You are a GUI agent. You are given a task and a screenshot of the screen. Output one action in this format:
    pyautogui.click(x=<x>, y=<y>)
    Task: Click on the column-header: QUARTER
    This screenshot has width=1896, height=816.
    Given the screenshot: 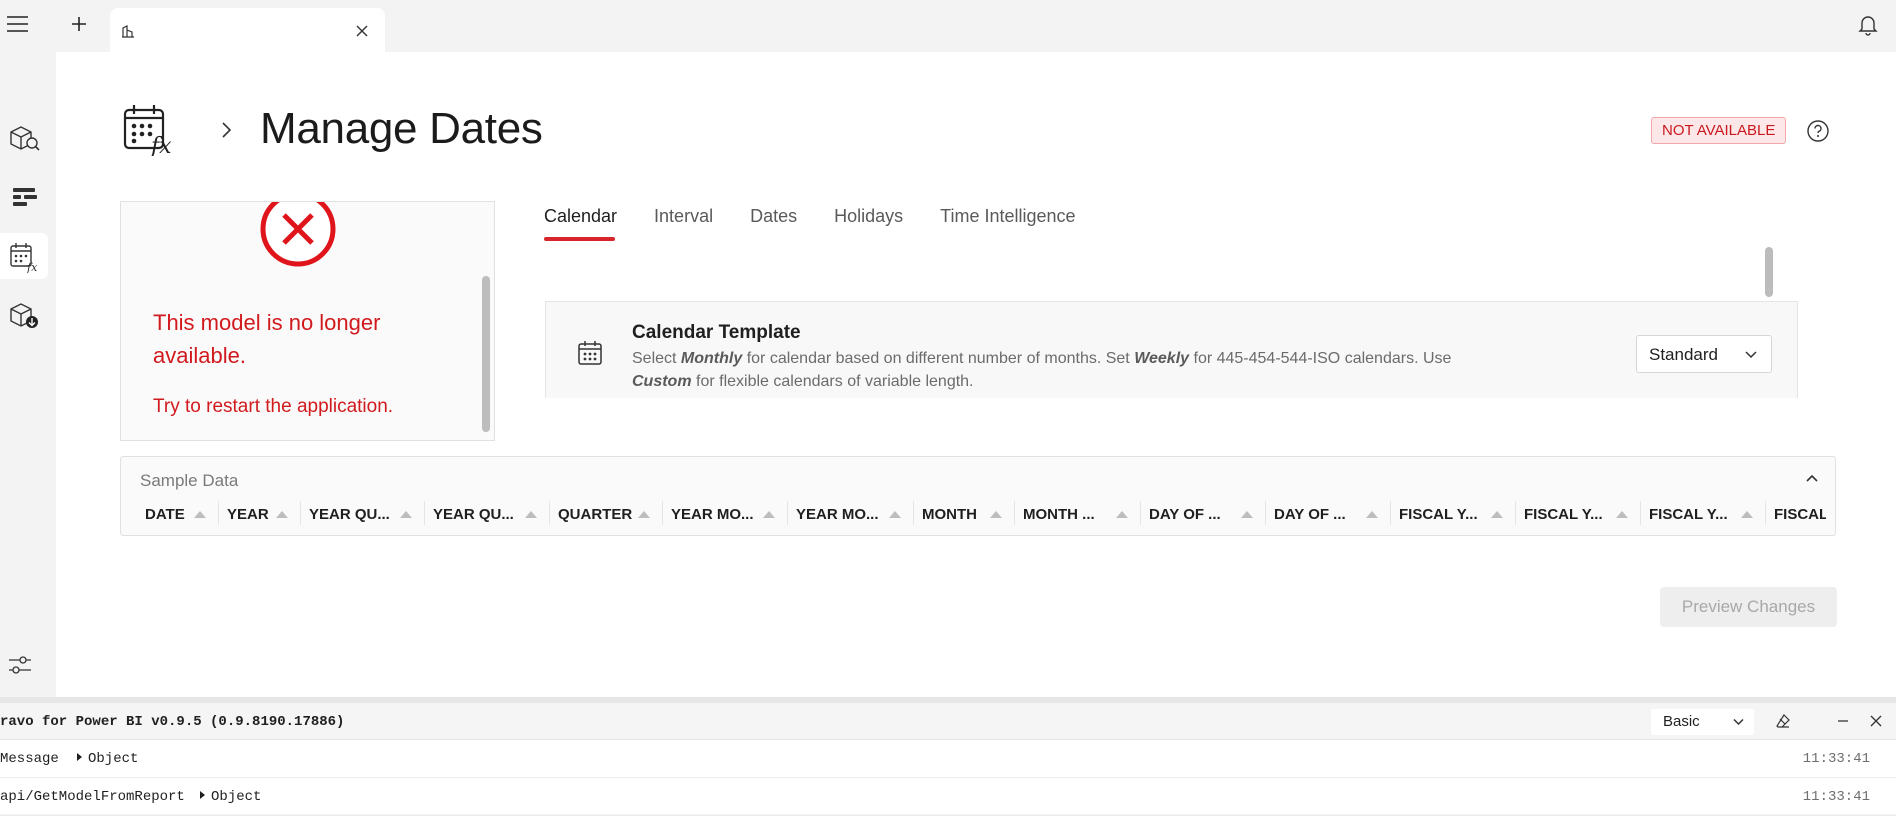 What is the action you would take?
    pyautogui.click(x=606, y=513)
    